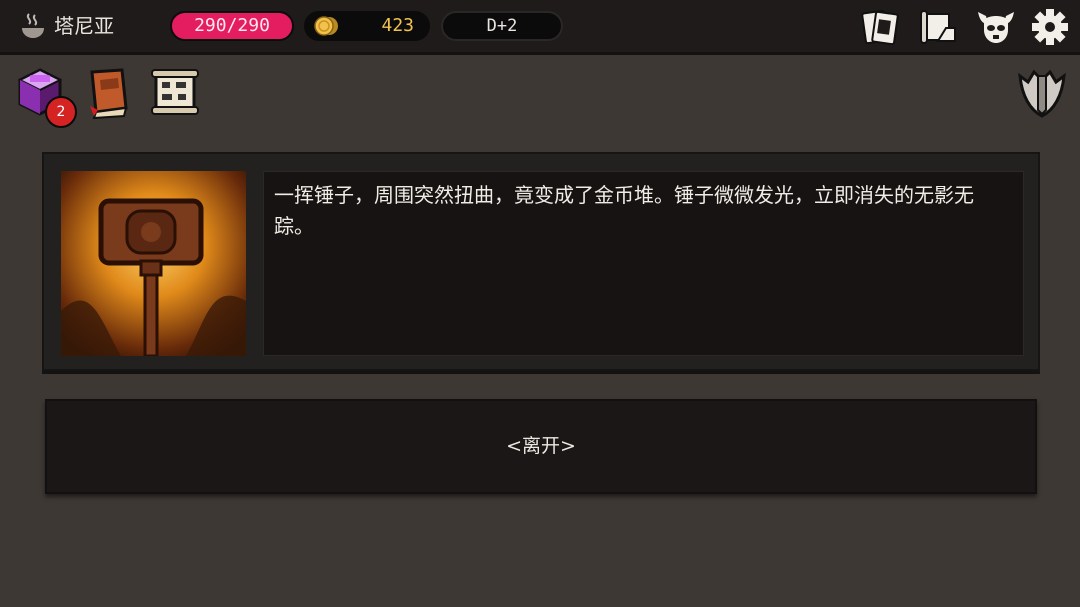 The image size is (1080, 607). What do you see at coordinates (502, 26) in the screenshot?
I see `day-counter: D+2` at bounding box center [502, 26].